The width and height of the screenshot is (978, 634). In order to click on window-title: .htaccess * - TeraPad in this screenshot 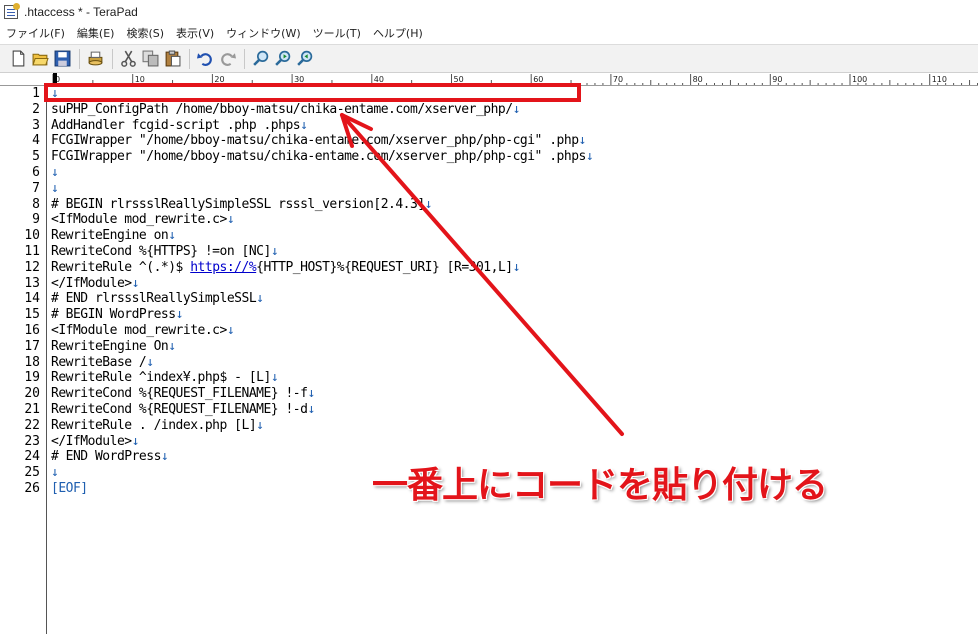, I will do `click(81, 12)`.